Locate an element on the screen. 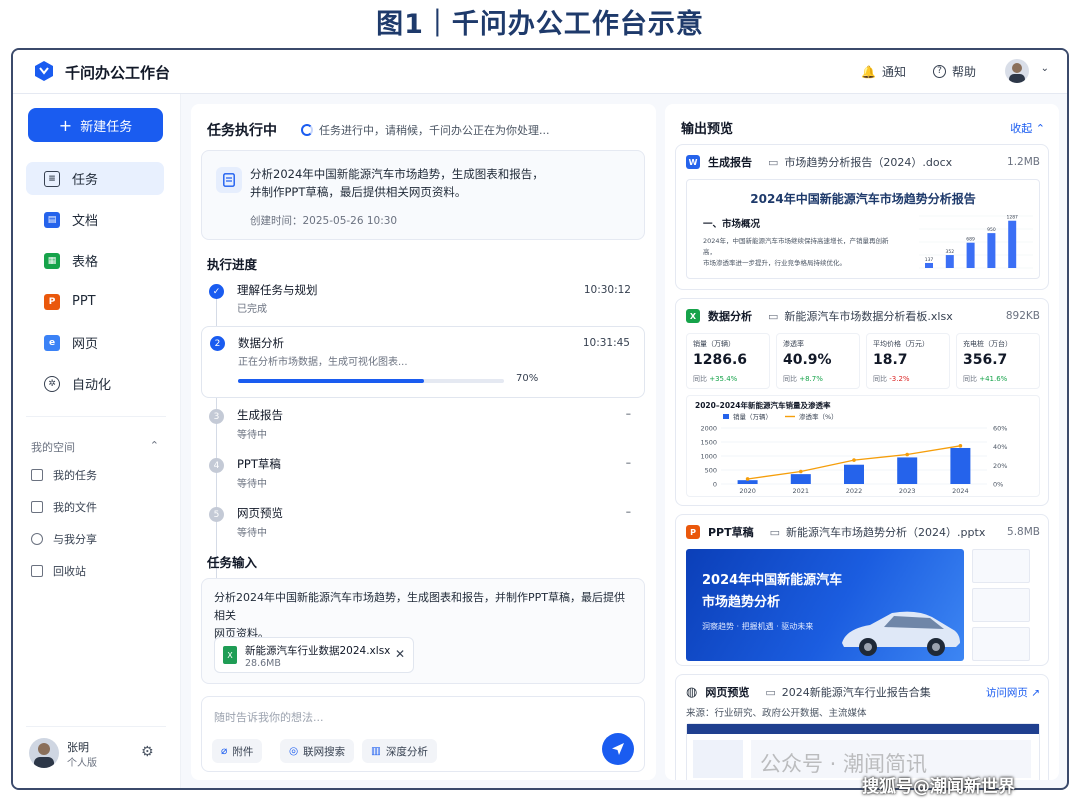  space-item-my-files: 我的文件 is located at coordinates (64, 507).